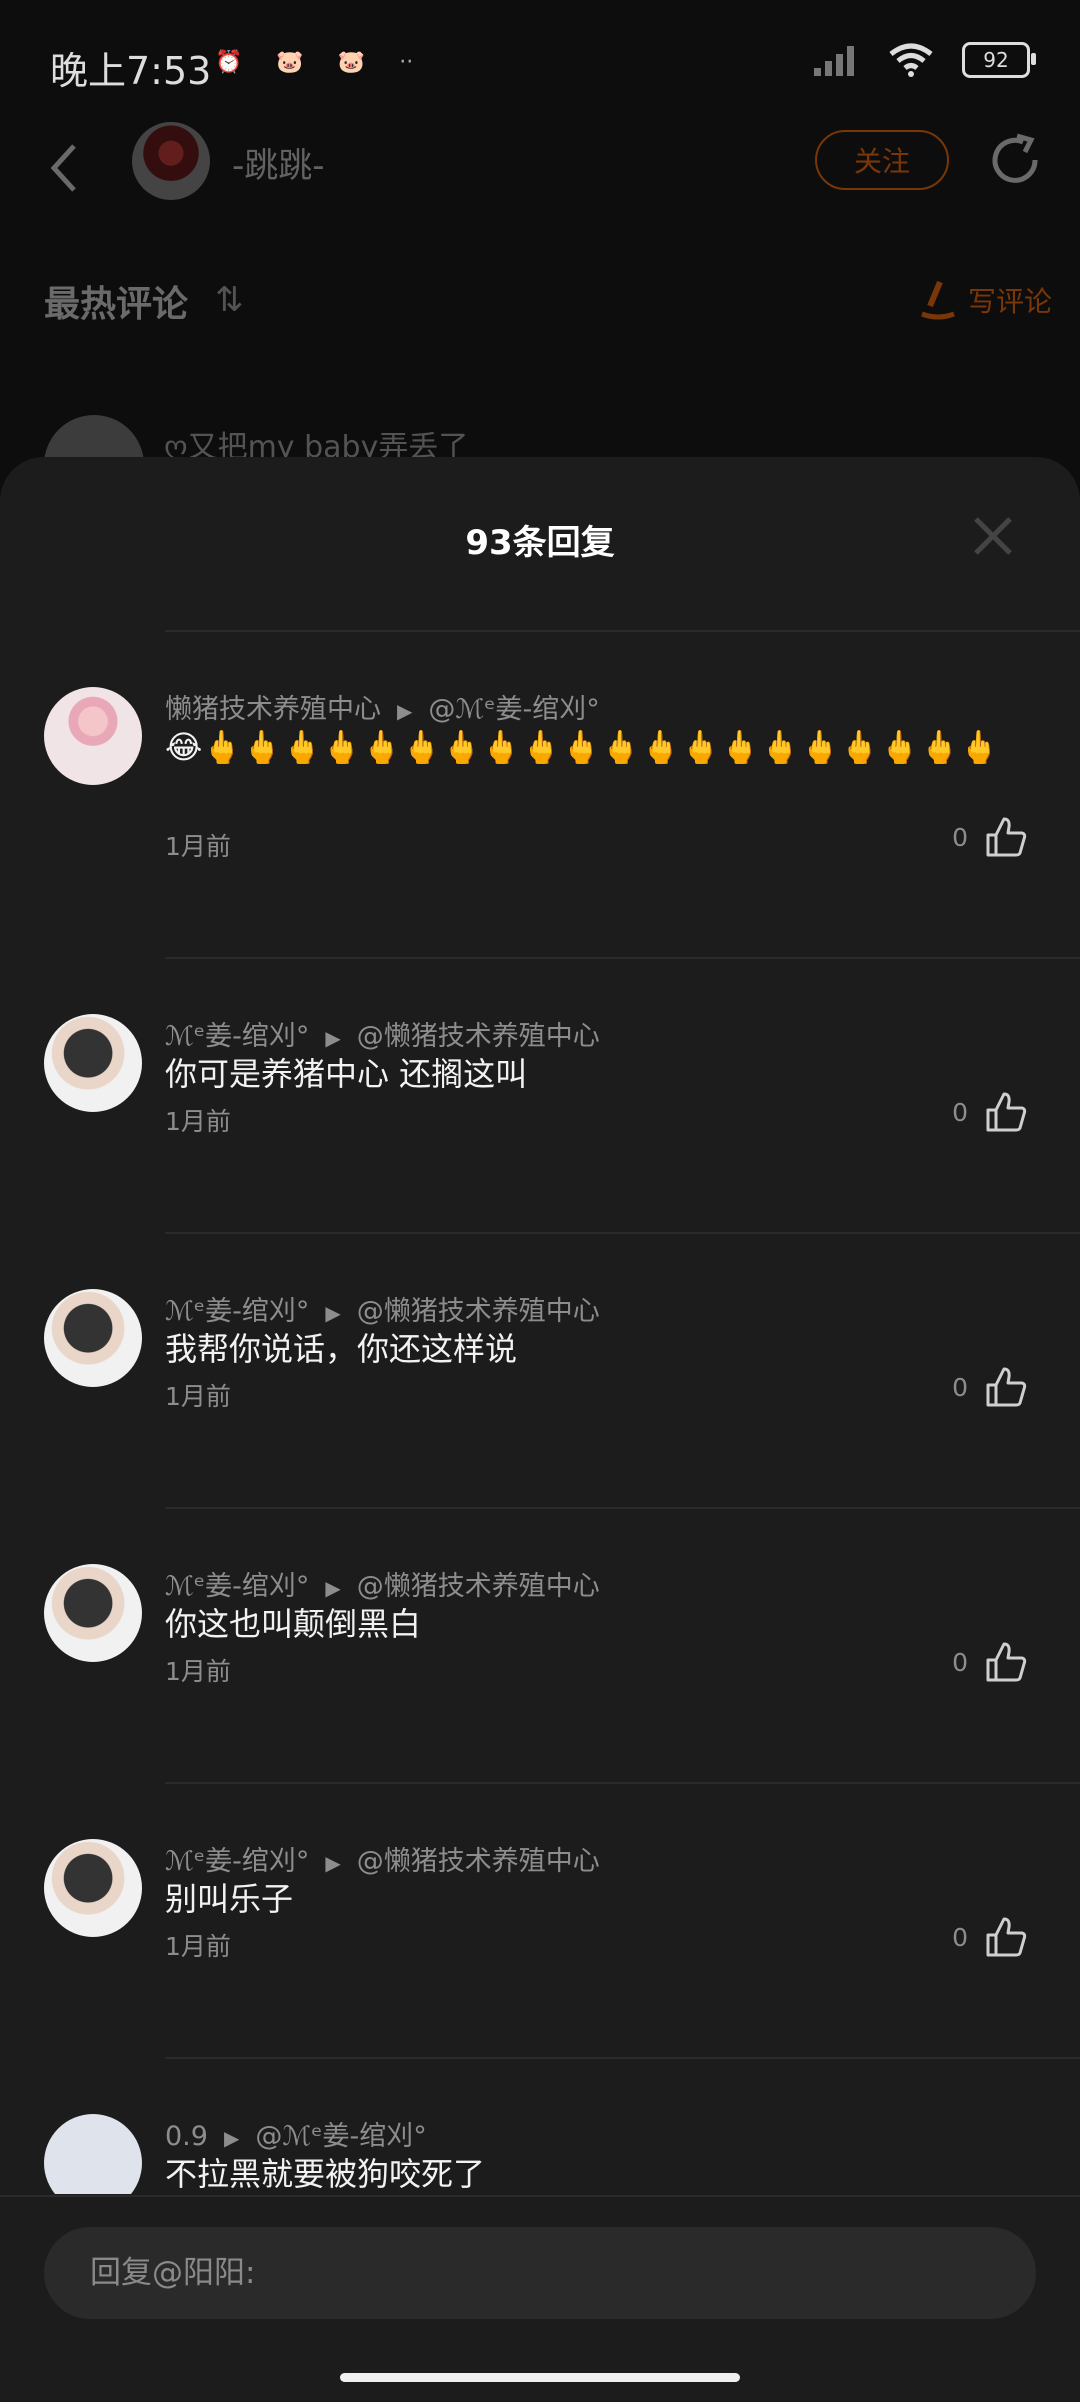 This screenshot has width=1080, height=2402. I want to click on reply-text: 不拉黑就要被狗咬死了, so click(325, 2174).